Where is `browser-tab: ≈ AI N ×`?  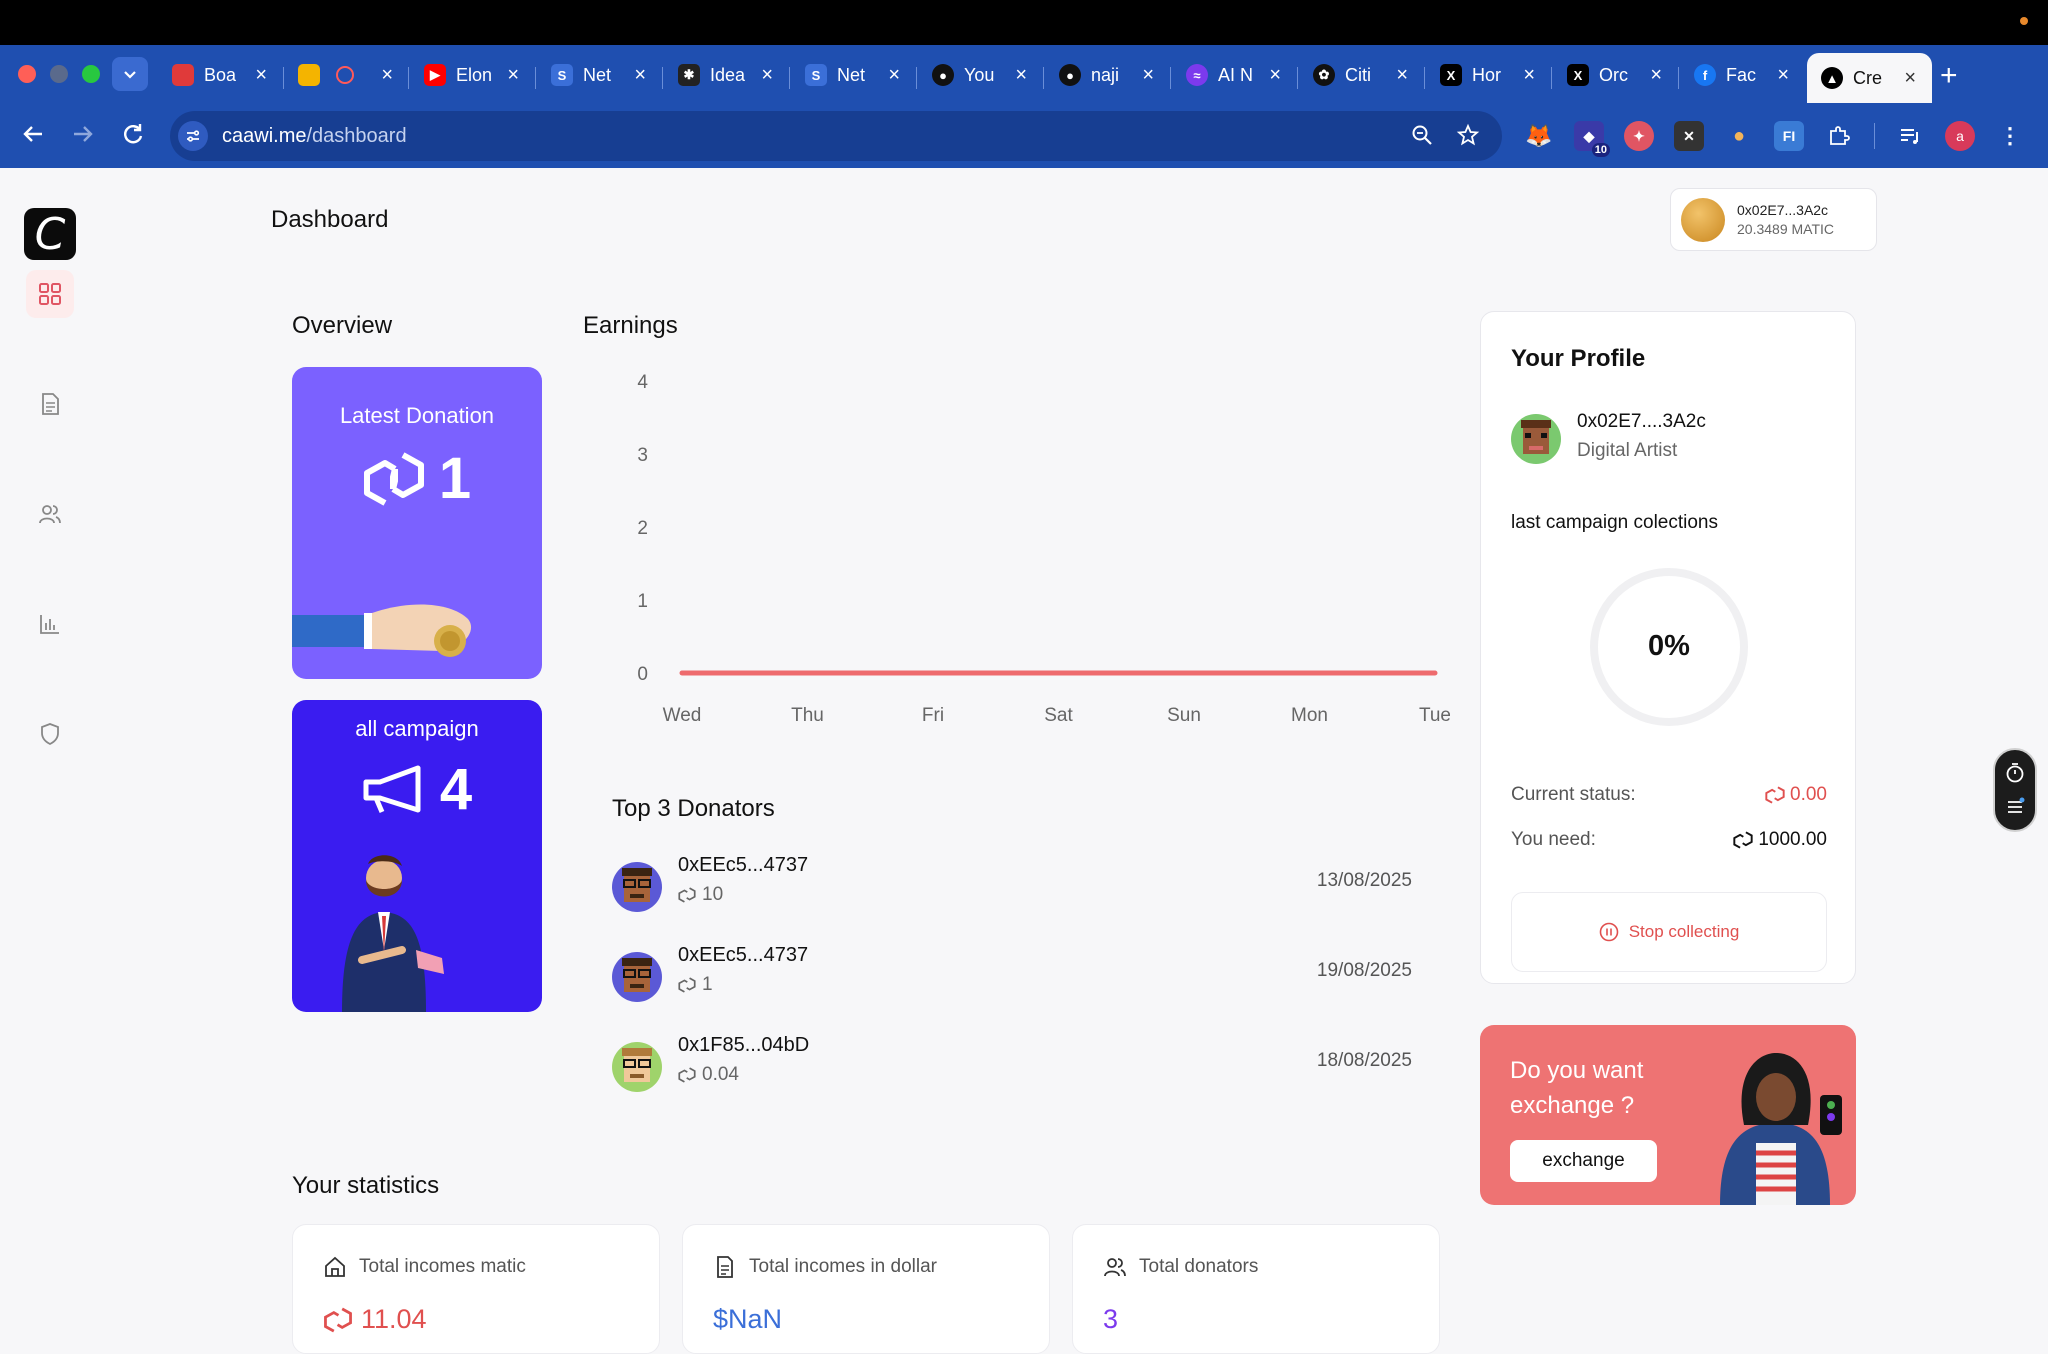 browser-tab: ≈ AI N × is located at coordinates (1234, 75).